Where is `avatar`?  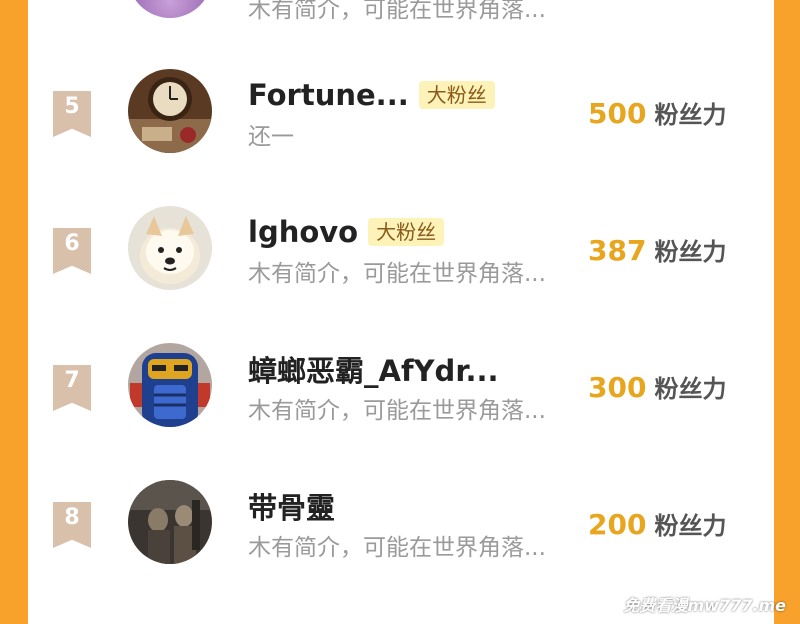
avatar is located at coordinates (170, 9).